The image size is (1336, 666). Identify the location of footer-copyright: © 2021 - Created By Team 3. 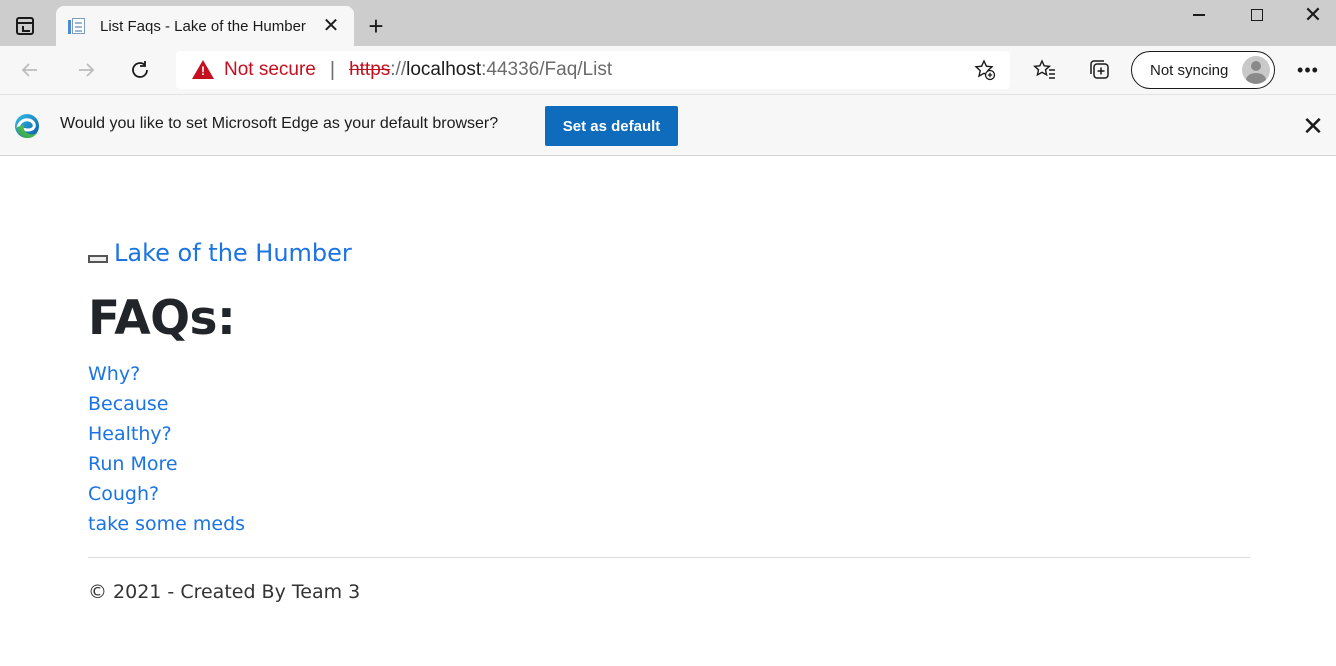
(224, 592).